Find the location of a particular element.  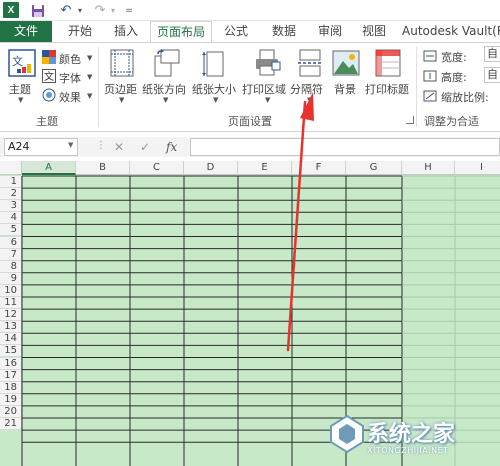

size-label: 纸张大小 is located at coordinates (214, 89).